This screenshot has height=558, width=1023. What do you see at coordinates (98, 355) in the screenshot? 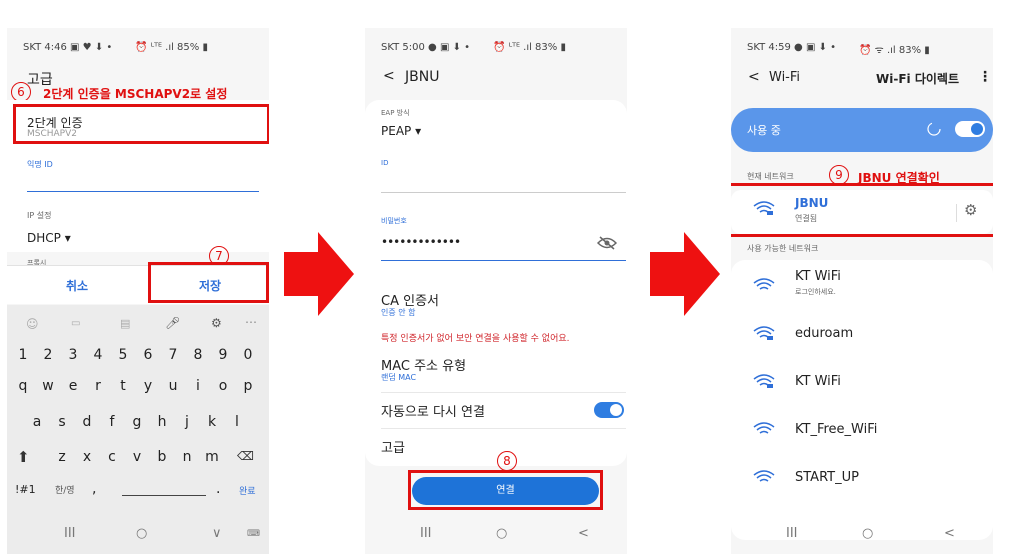
I see `keyboard-key: 4` at bounding box center [98, 355].